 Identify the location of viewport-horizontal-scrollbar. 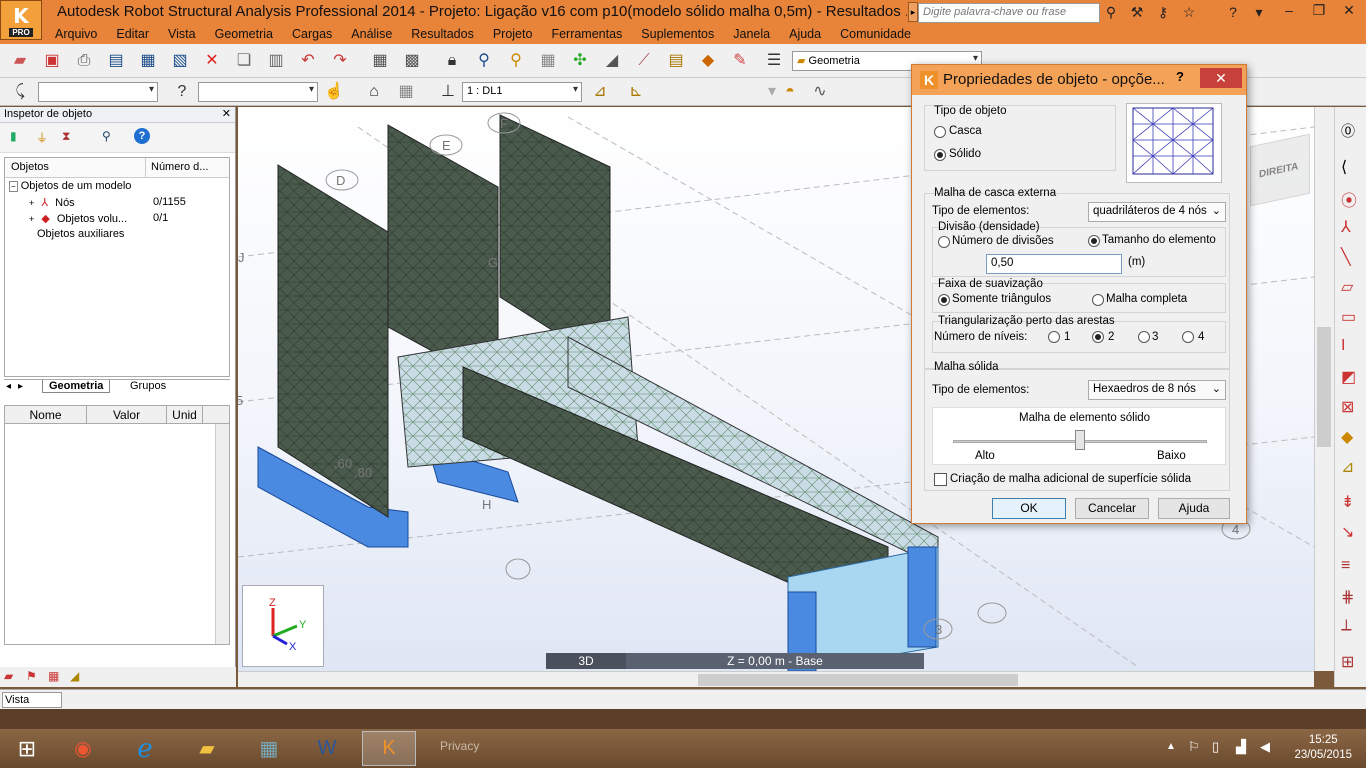
(776, 679).